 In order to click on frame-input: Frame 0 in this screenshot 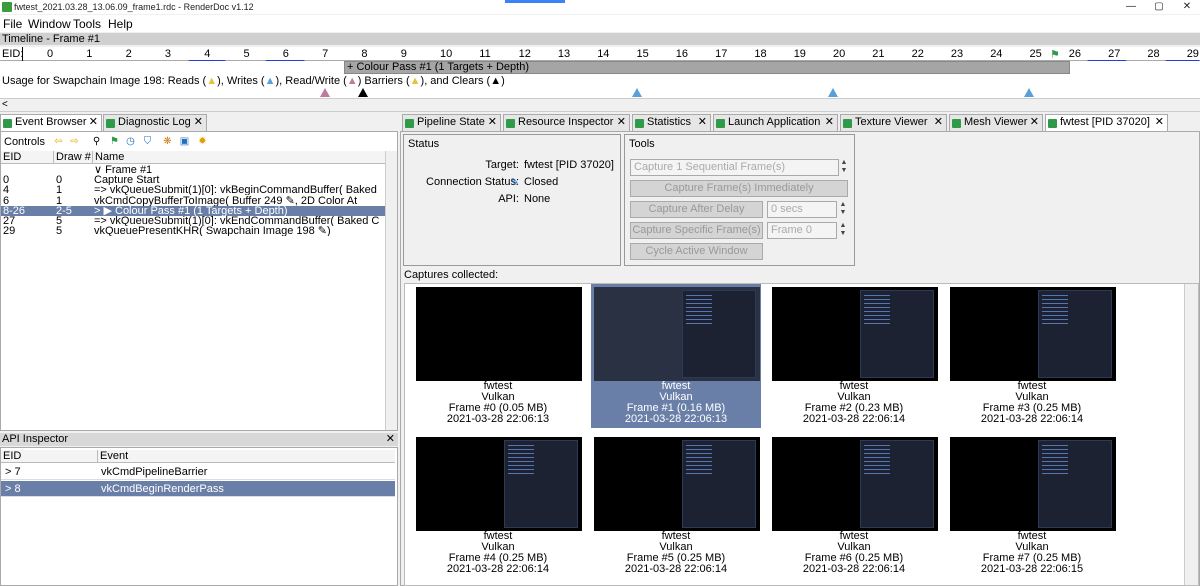, I will do `click(802, 230)`.